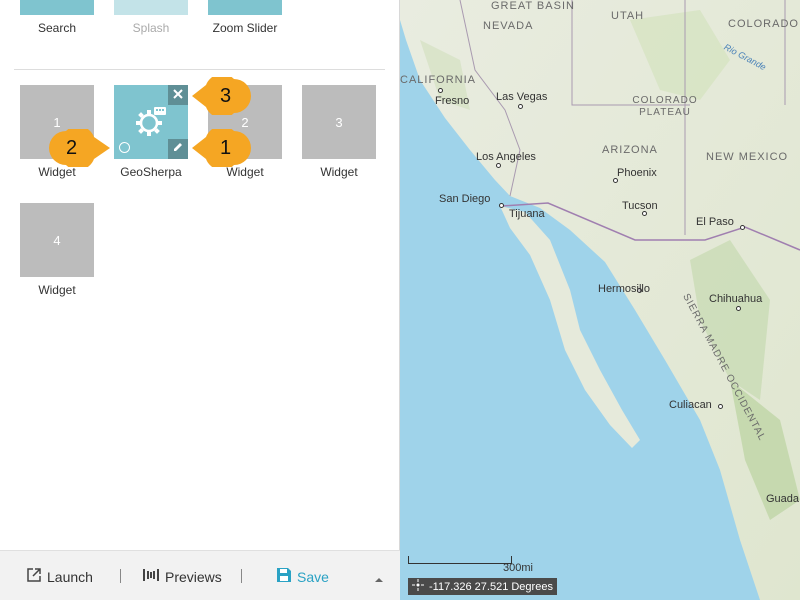 The image size is (800, 600). I want to click on save-disk-icon, so click(284, 576).